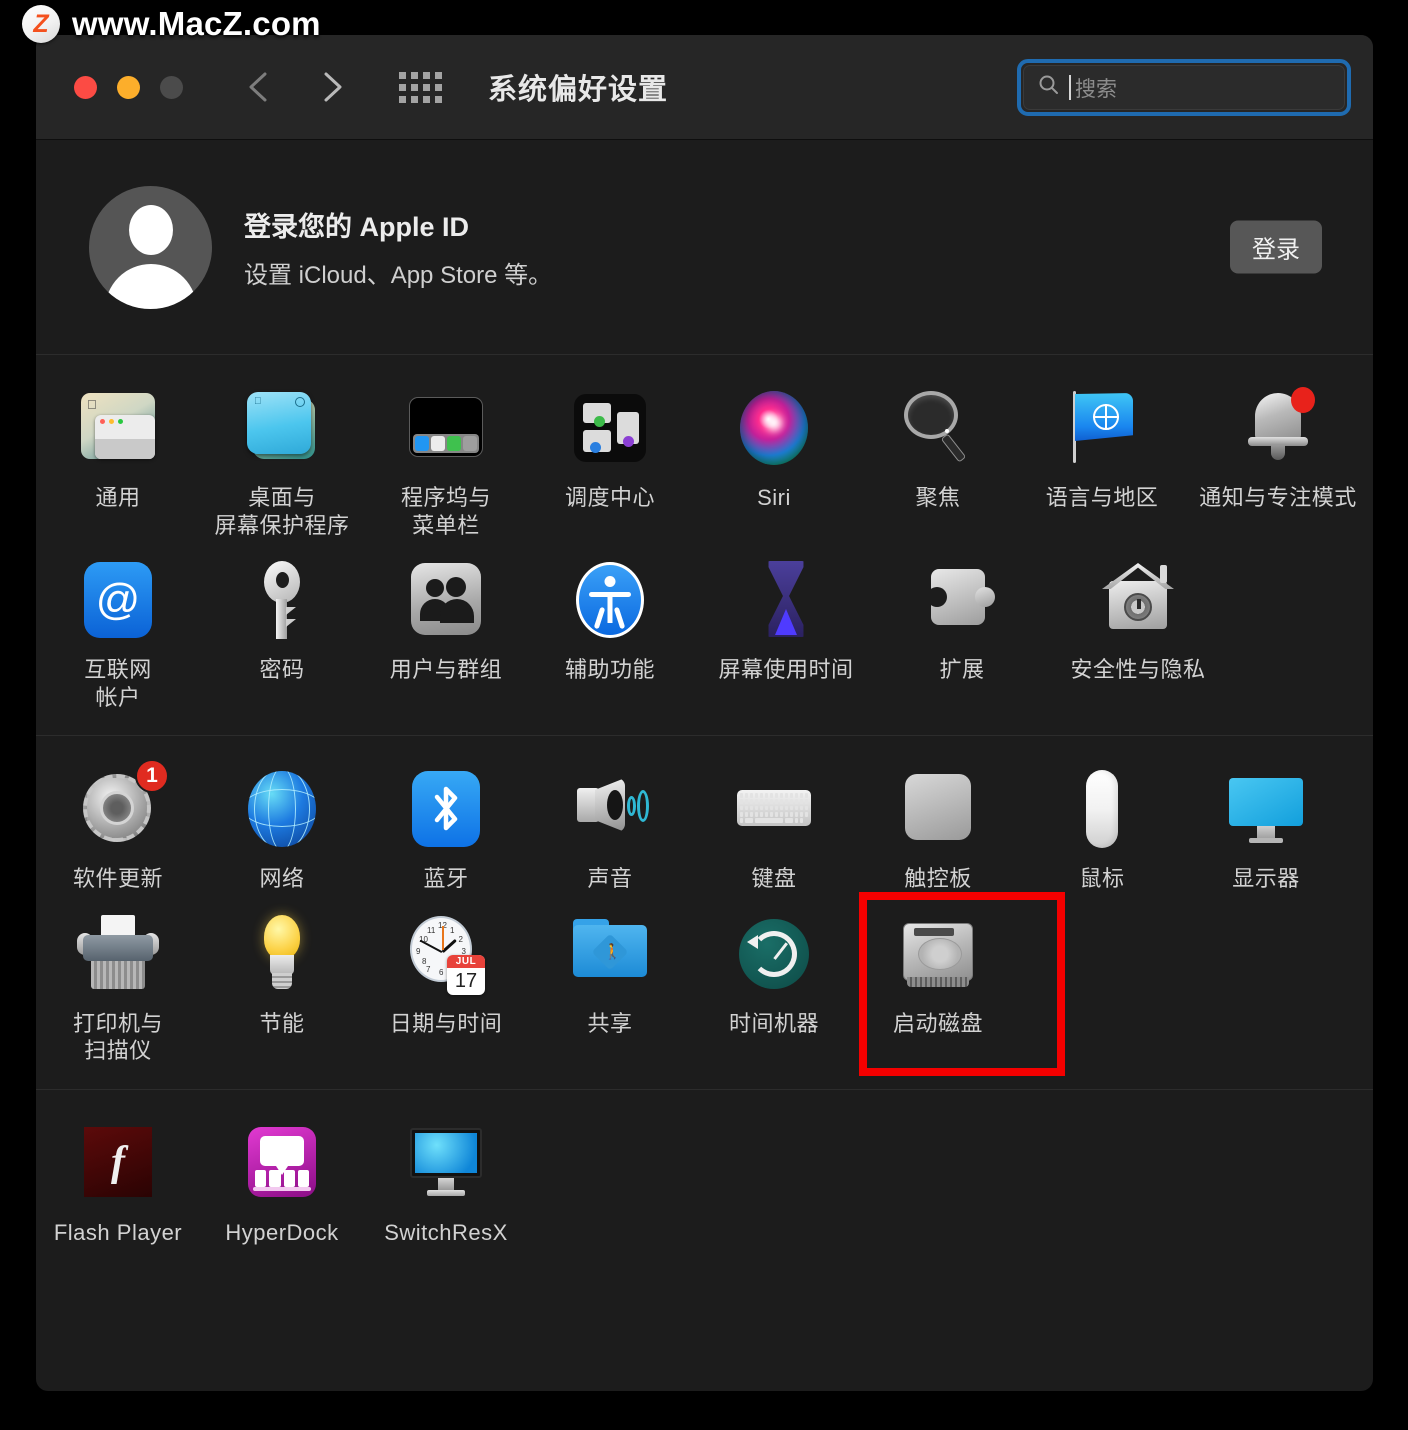 The image size is (1408, 1430). I want to click on apple-id-title: 登录您的 Apple ID, so click(357, 226).